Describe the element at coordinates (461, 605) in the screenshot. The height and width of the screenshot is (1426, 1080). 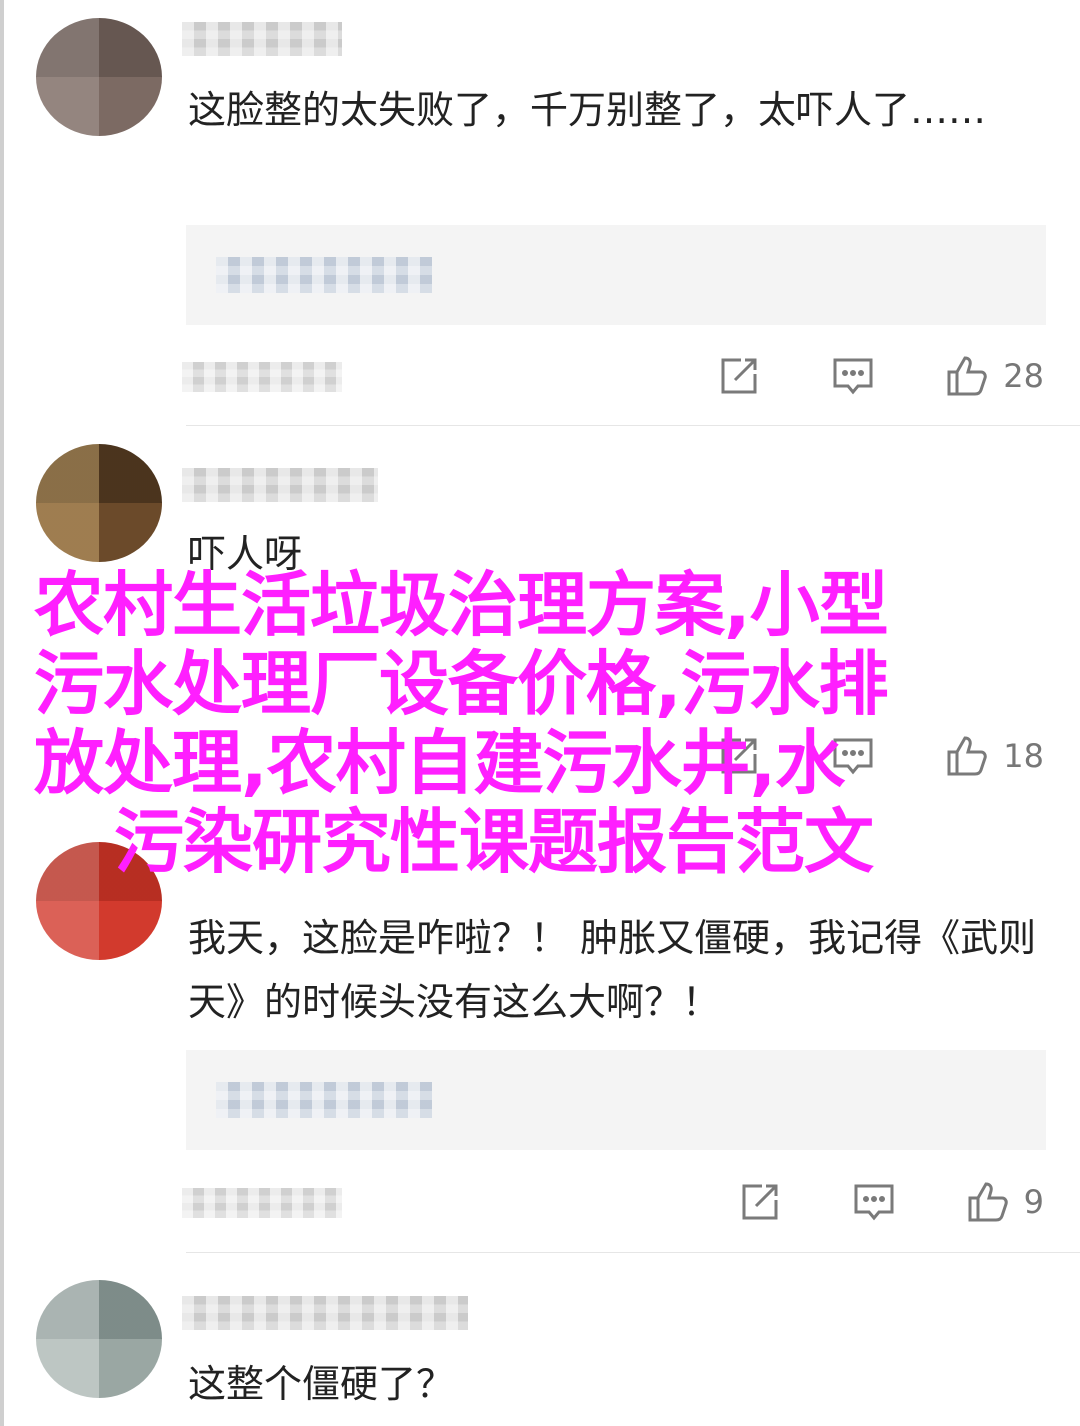
I see `overlay-line: 农村生活垃圾治理方案,小型` at that location.